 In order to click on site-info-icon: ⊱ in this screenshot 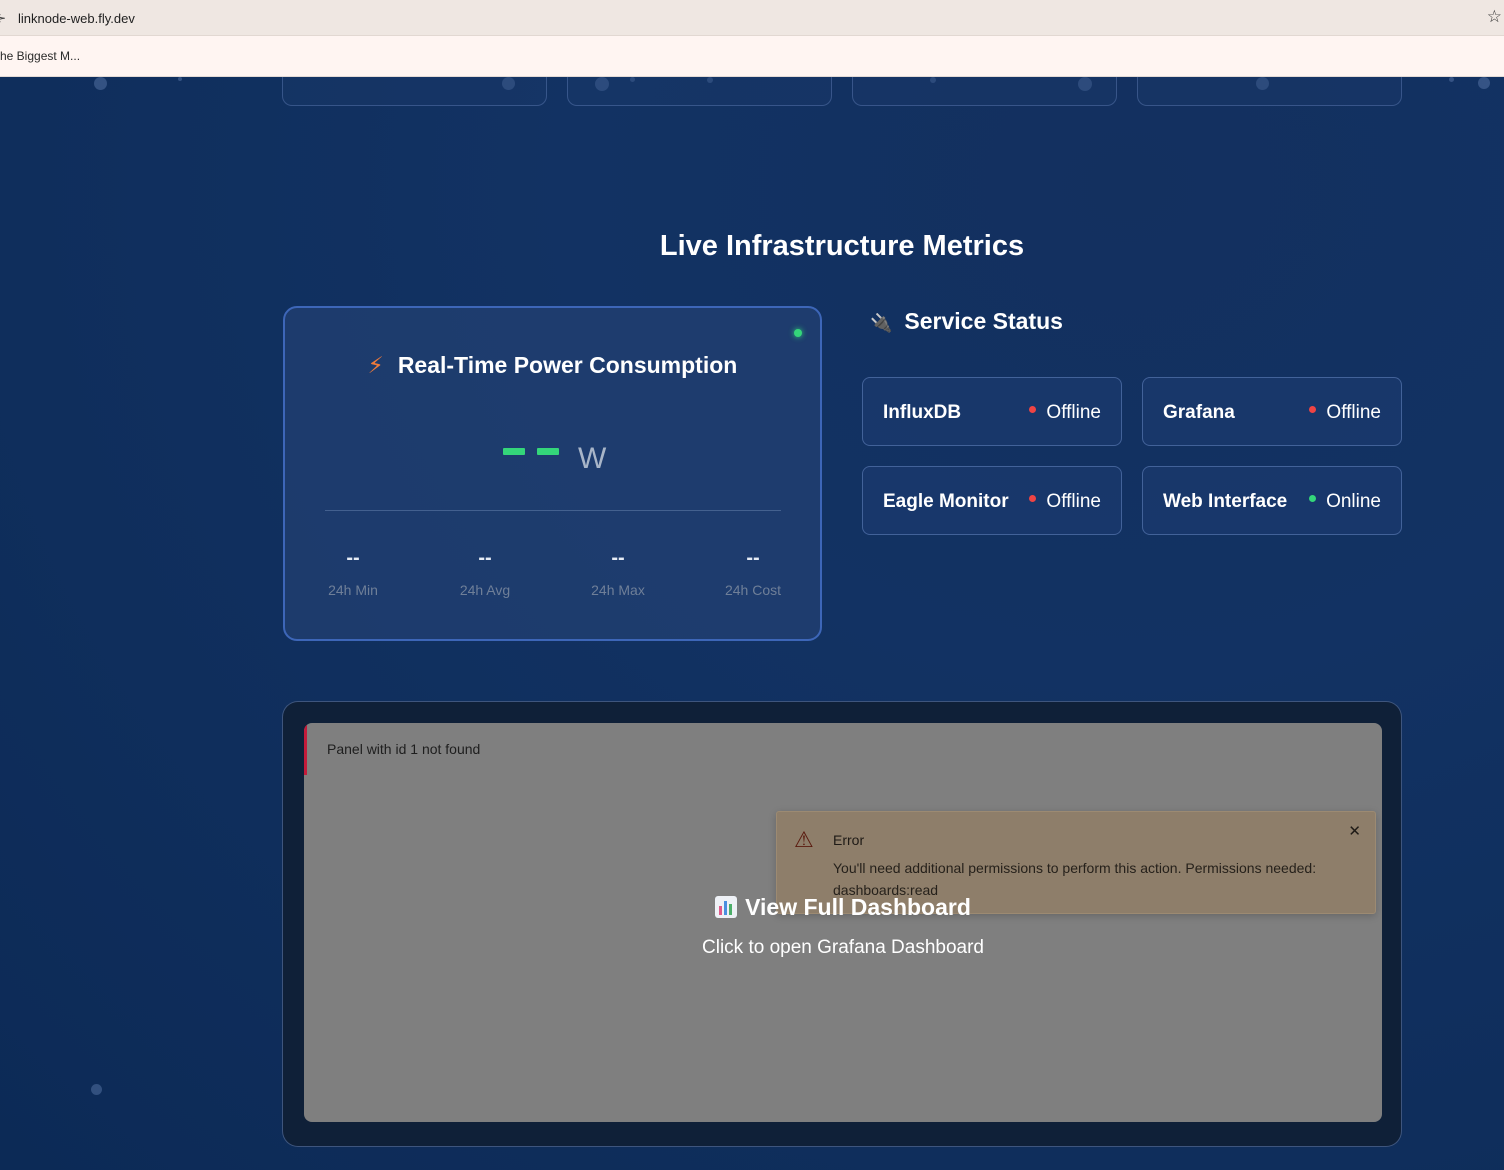, I will do `click(3, 18)`.